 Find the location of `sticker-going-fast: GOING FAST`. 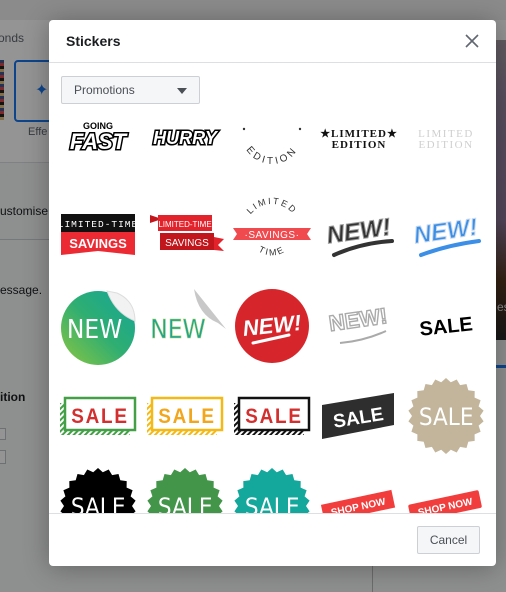

sticker-going-fast: GOING FAST is located at coordinates (98, 147).